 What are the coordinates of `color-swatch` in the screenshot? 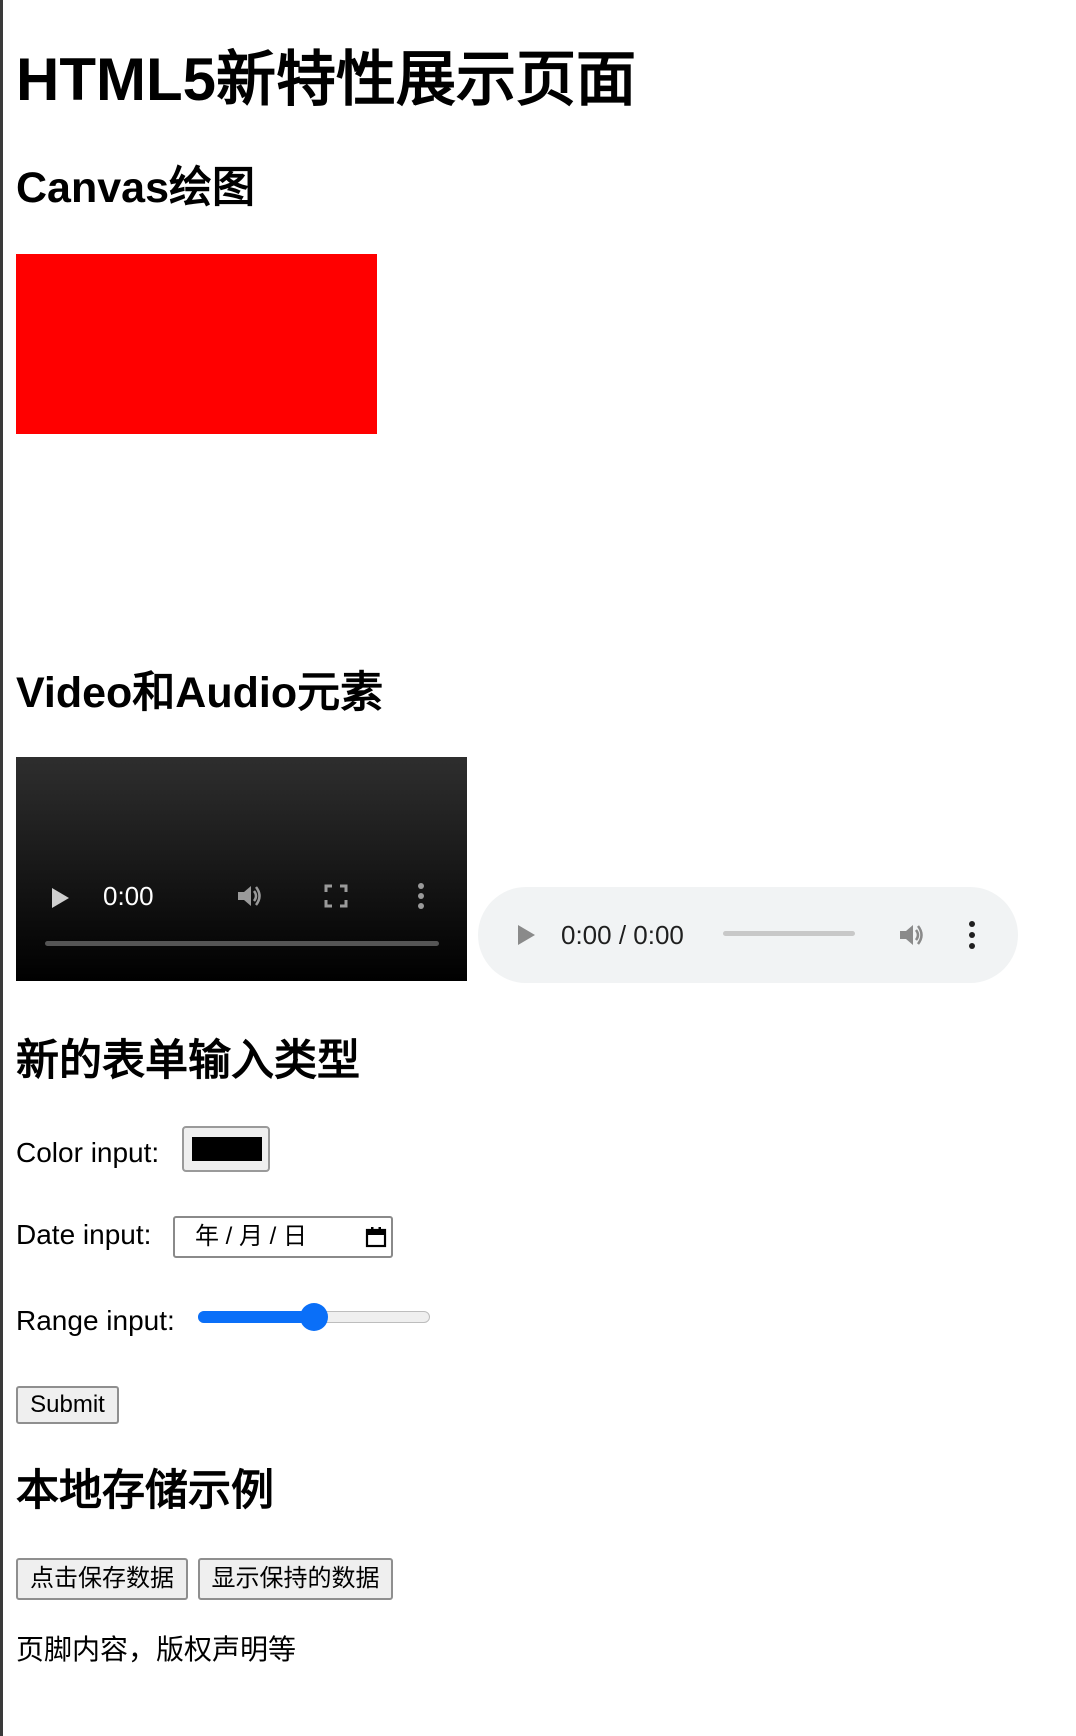 It's located at (227, 1149).